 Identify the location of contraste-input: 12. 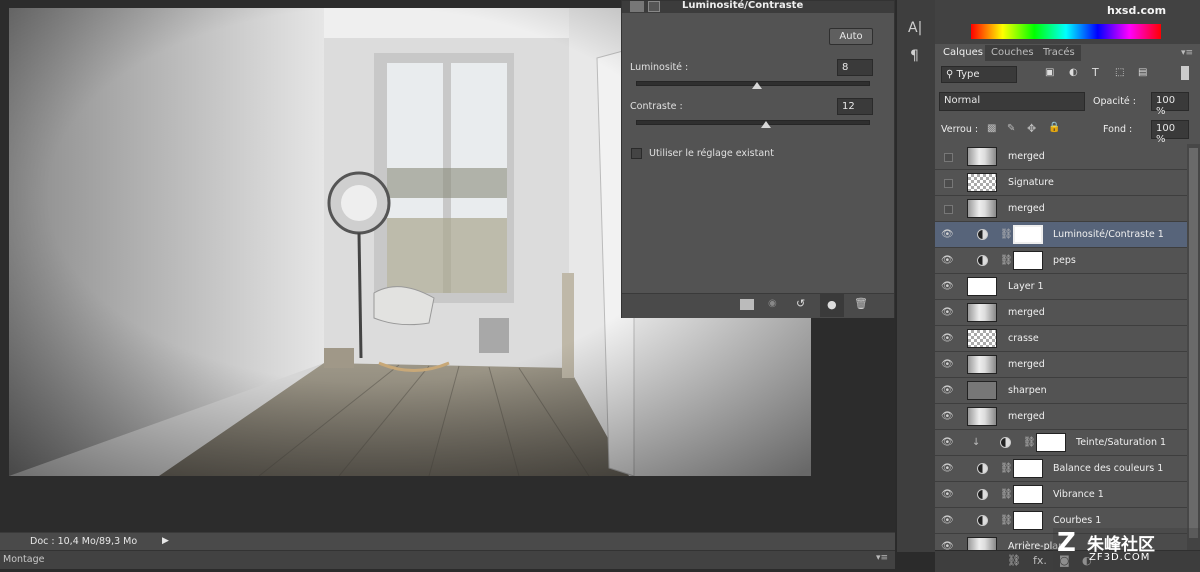
(855, 106).